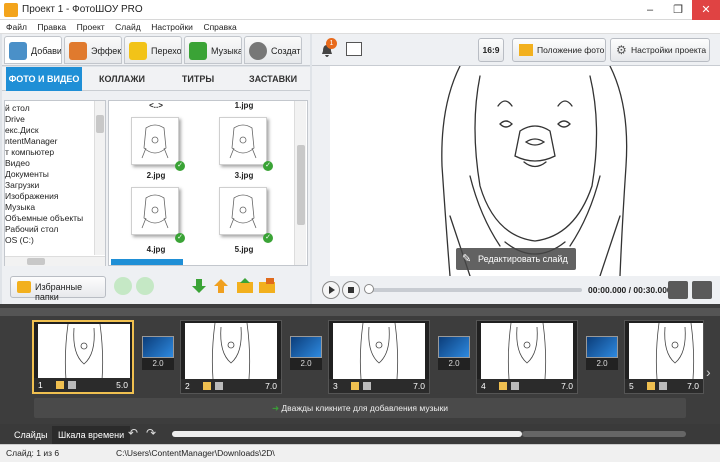 Image resolution: width=720 pixels, height=462 pixels. I want to click on playback-progress-track, so click(474, 290).